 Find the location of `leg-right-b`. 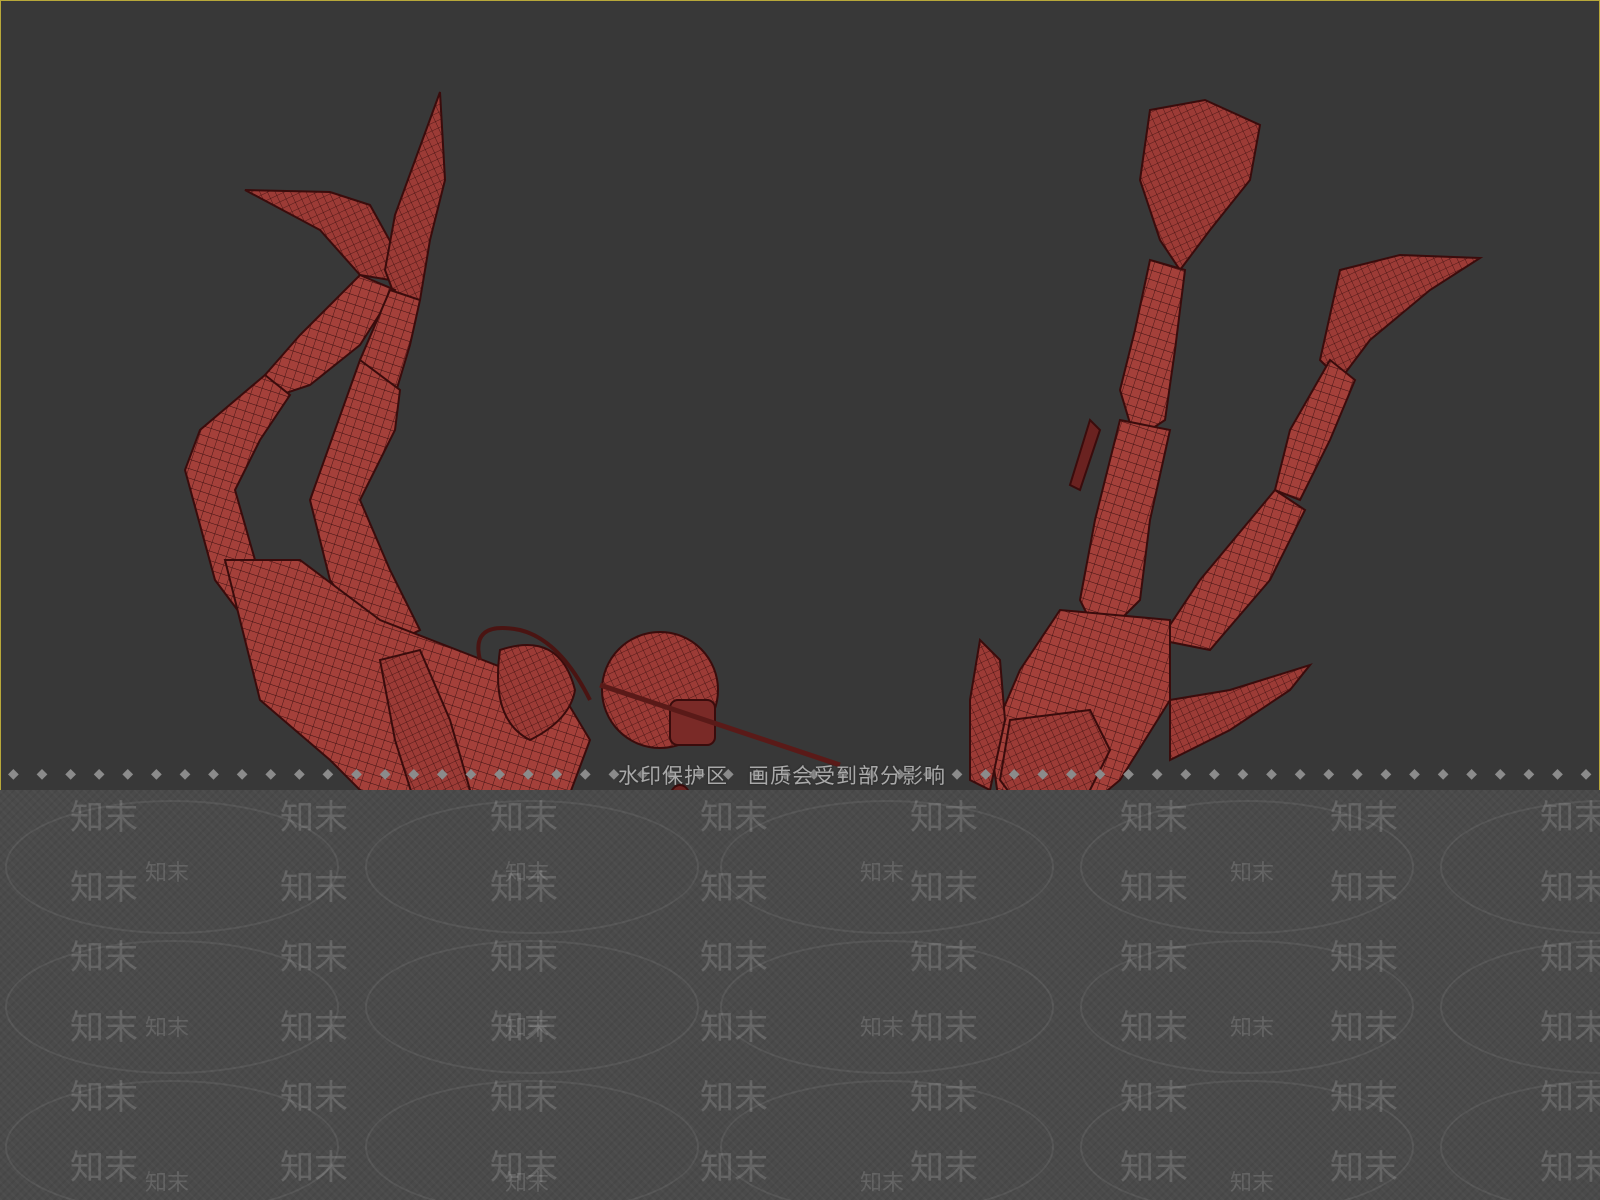

leg-right-b is located at coordinates (1315, 430).